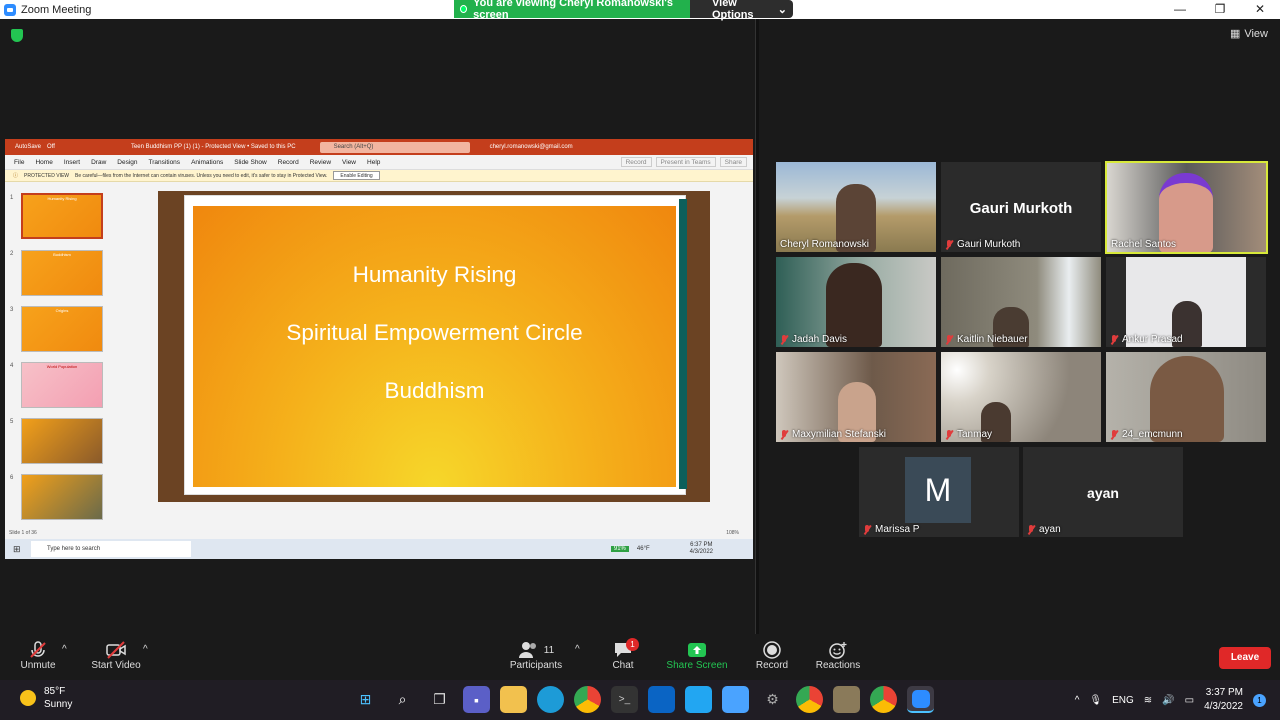 The image size is (1280, 720). Describe the element at coordinates (38, 650) in the screenshot. I see `muted-microphone-icon` at that location.